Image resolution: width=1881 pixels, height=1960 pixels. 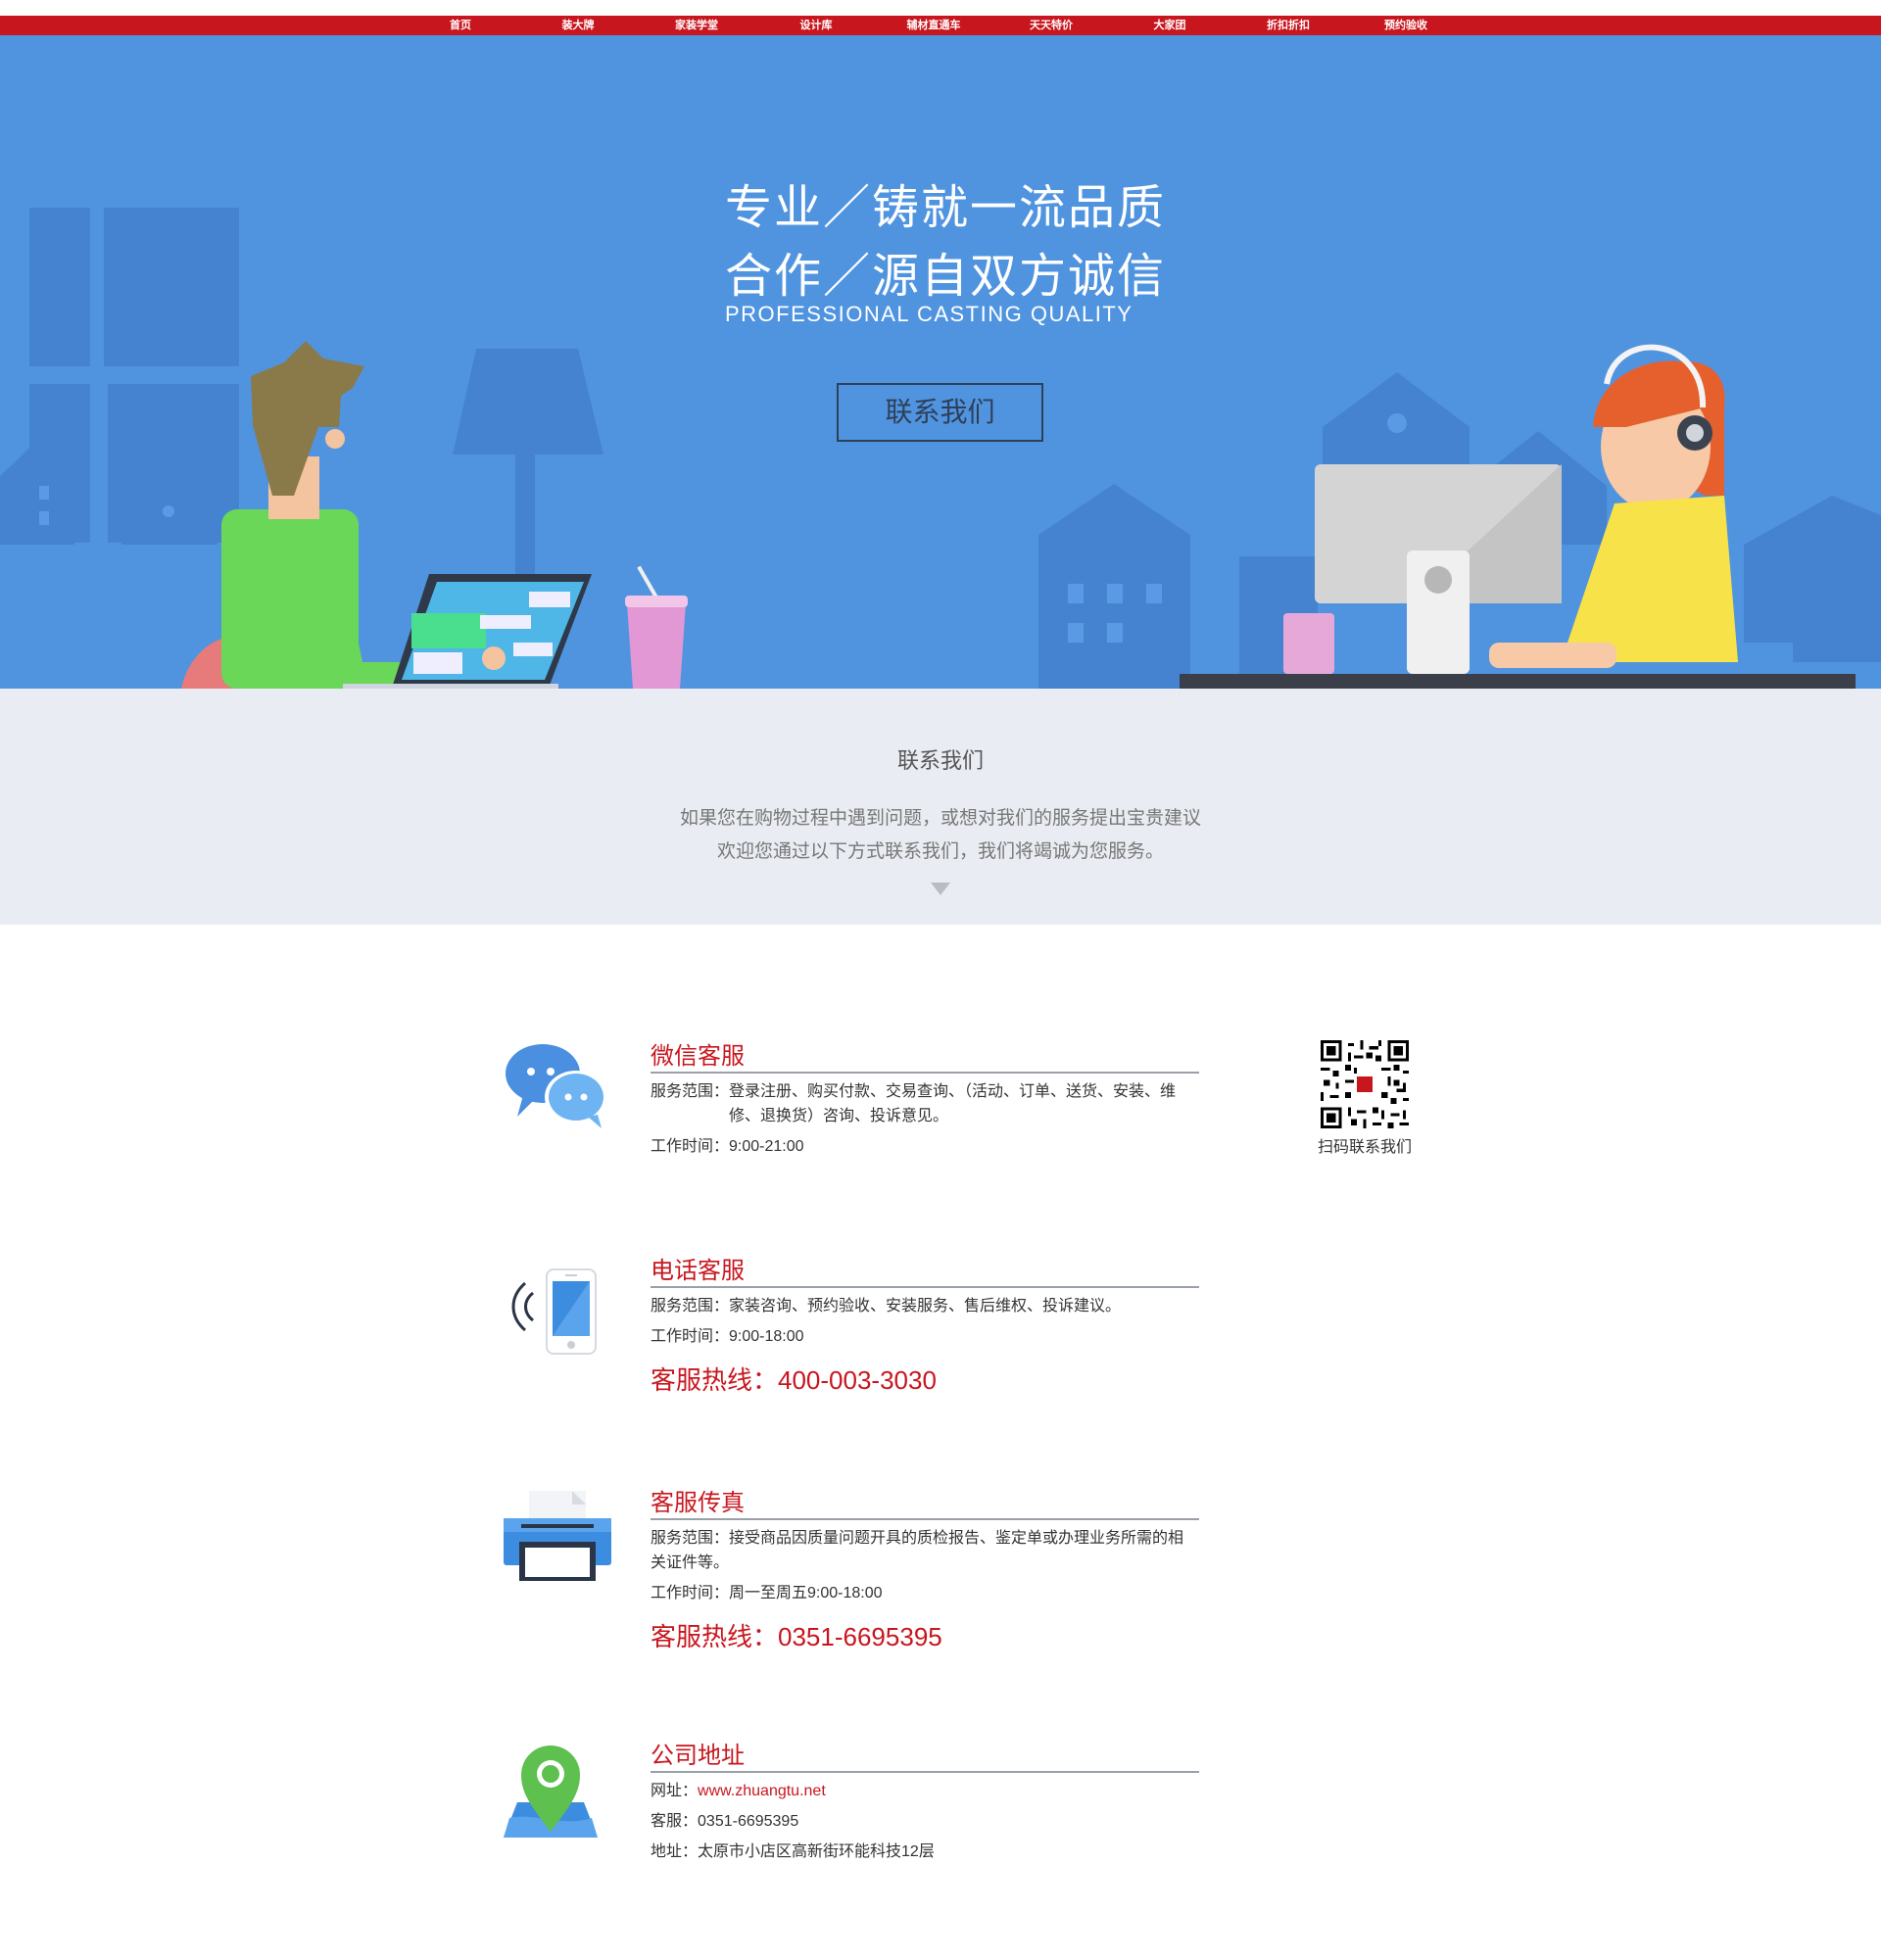 What do you see at coordinates (925, 1822) in the screenshot?
I see `address-service-row: 客服：0351-6695395` at bounding box center [925, 1822].